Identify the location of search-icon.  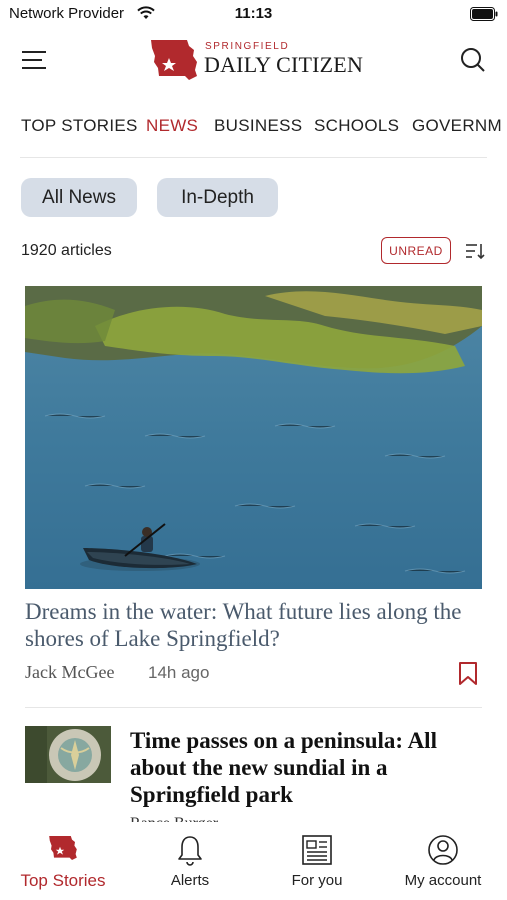
(473, 60).